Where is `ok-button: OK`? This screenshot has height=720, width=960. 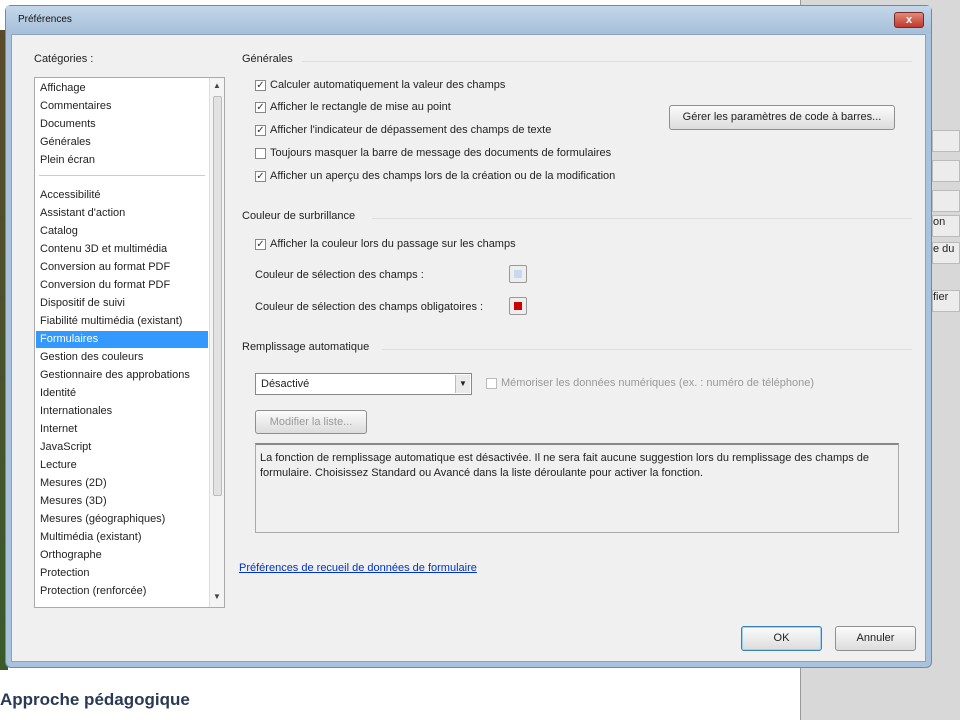 ok-button: OK is located at coordinates (781, 638).